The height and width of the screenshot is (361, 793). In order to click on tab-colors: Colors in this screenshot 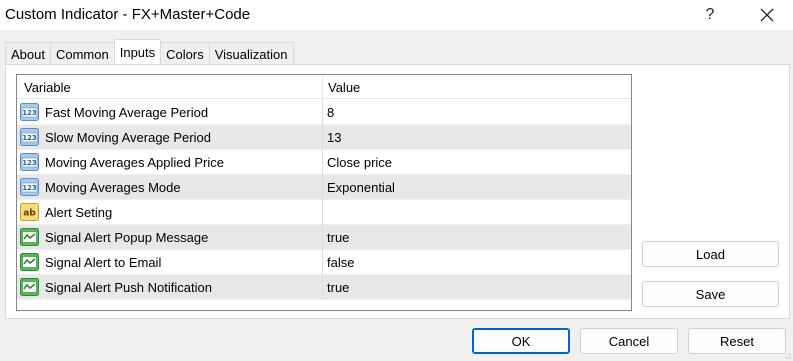, I will do `click(185, 53)`.